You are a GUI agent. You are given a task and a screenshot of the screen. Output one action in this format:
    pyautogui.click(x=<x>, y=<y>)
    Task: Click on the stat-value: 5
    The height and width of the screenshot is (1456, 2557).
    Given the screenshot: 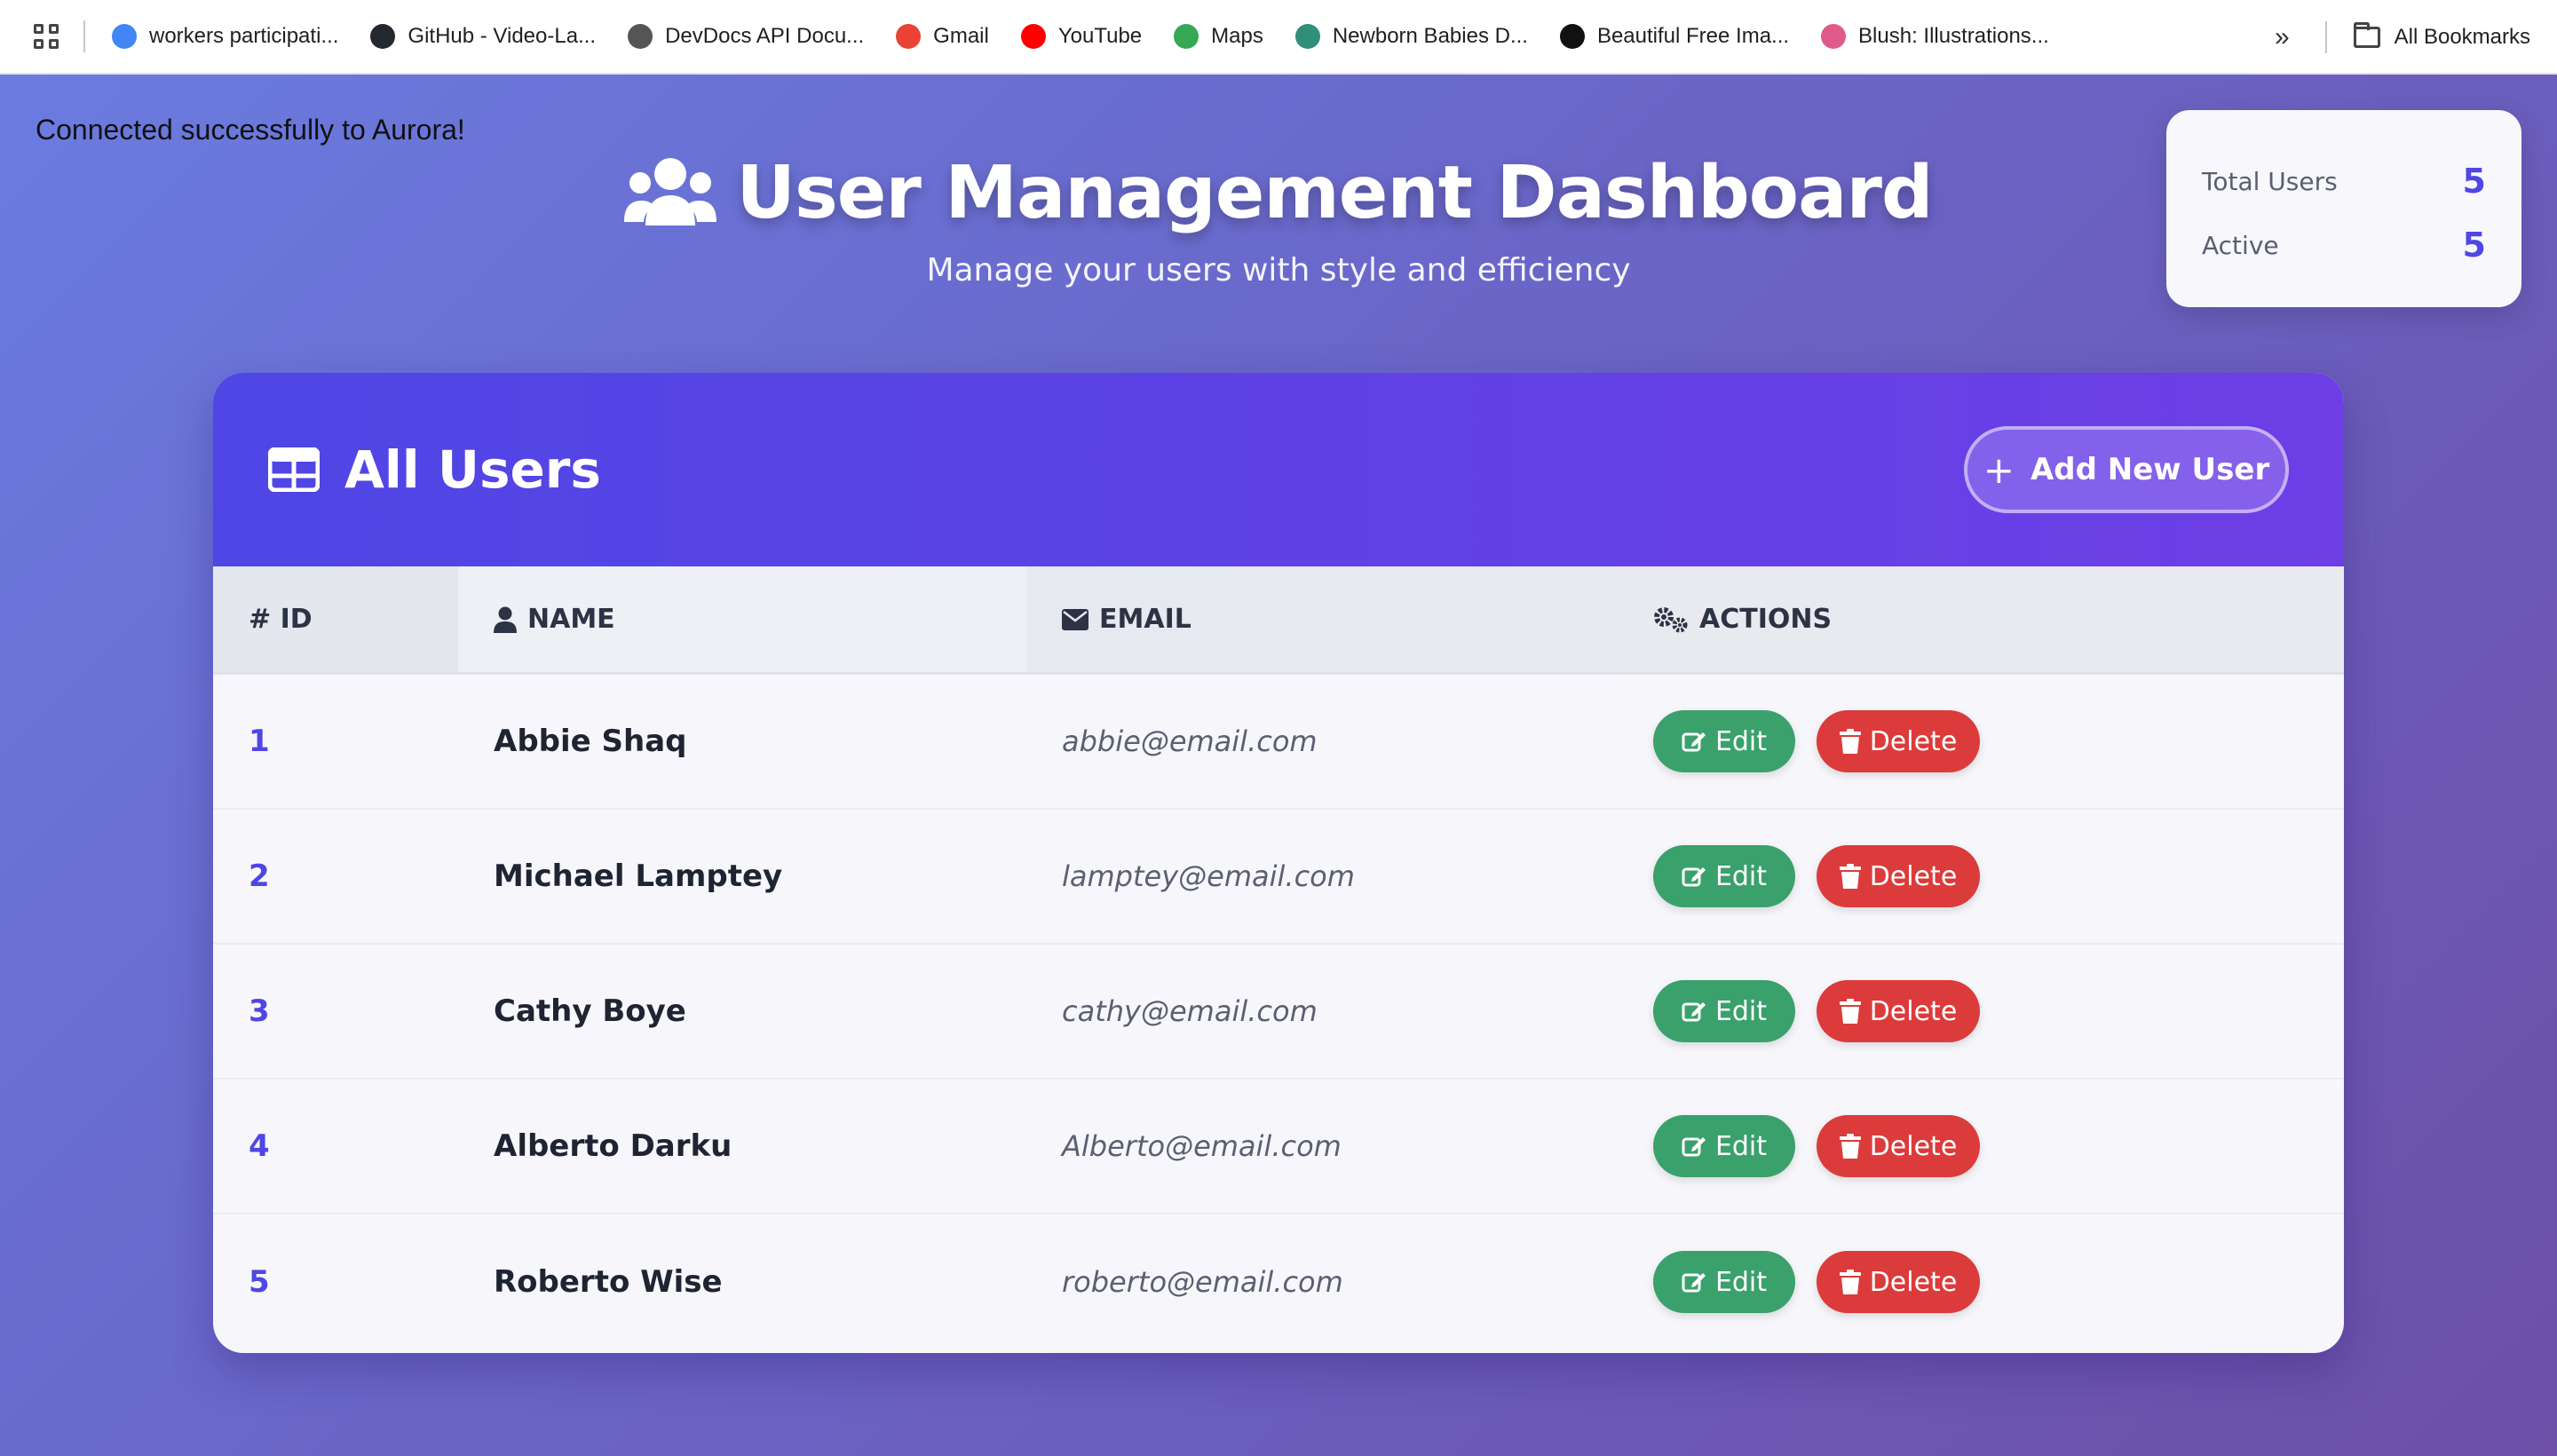 What is the action you would take?
    pyautogui.click(x=2474, y=181)
    